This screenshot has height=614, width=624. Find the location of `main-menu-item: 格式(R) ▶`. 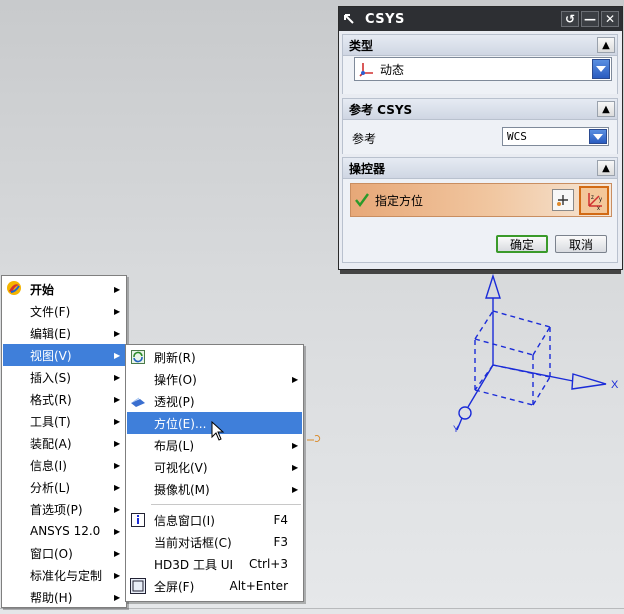

main-menu-item: 格式(R) ▶ is located at coordinates (64, 399).